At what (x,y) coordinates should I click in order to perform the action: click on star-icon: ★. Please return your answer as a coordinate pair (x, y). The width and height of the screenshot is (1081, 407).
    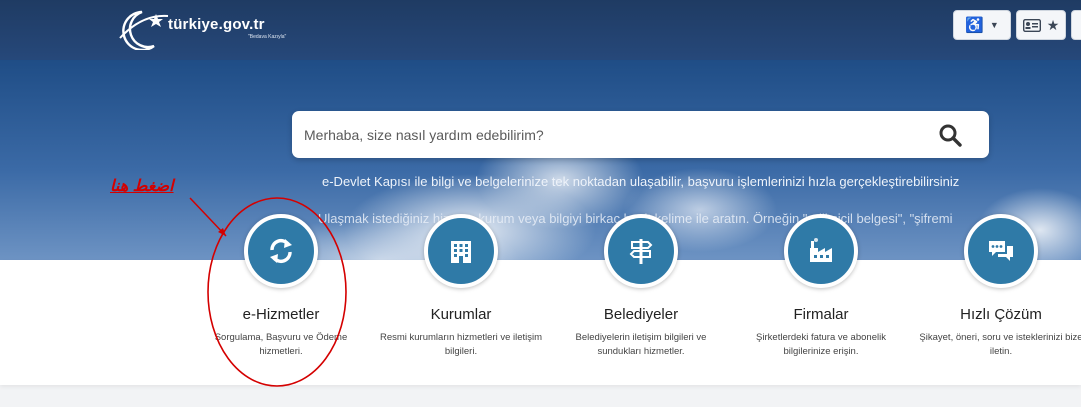
    Looking at the image, I should click on (1053, 24).